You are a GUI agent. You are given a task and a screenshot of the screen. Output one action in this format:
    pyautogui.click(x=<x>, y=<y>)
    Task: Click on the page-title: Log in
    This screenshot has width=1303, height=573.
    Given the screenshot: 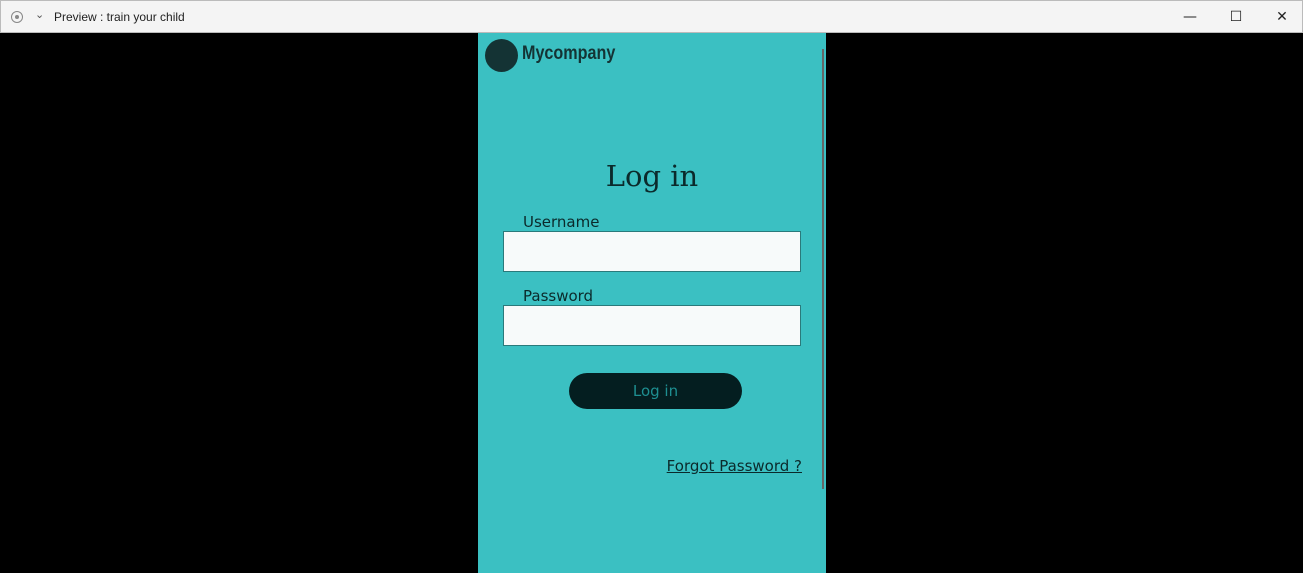 What is the action you would take?
    pyautogui.click(x=652, y=176)
    